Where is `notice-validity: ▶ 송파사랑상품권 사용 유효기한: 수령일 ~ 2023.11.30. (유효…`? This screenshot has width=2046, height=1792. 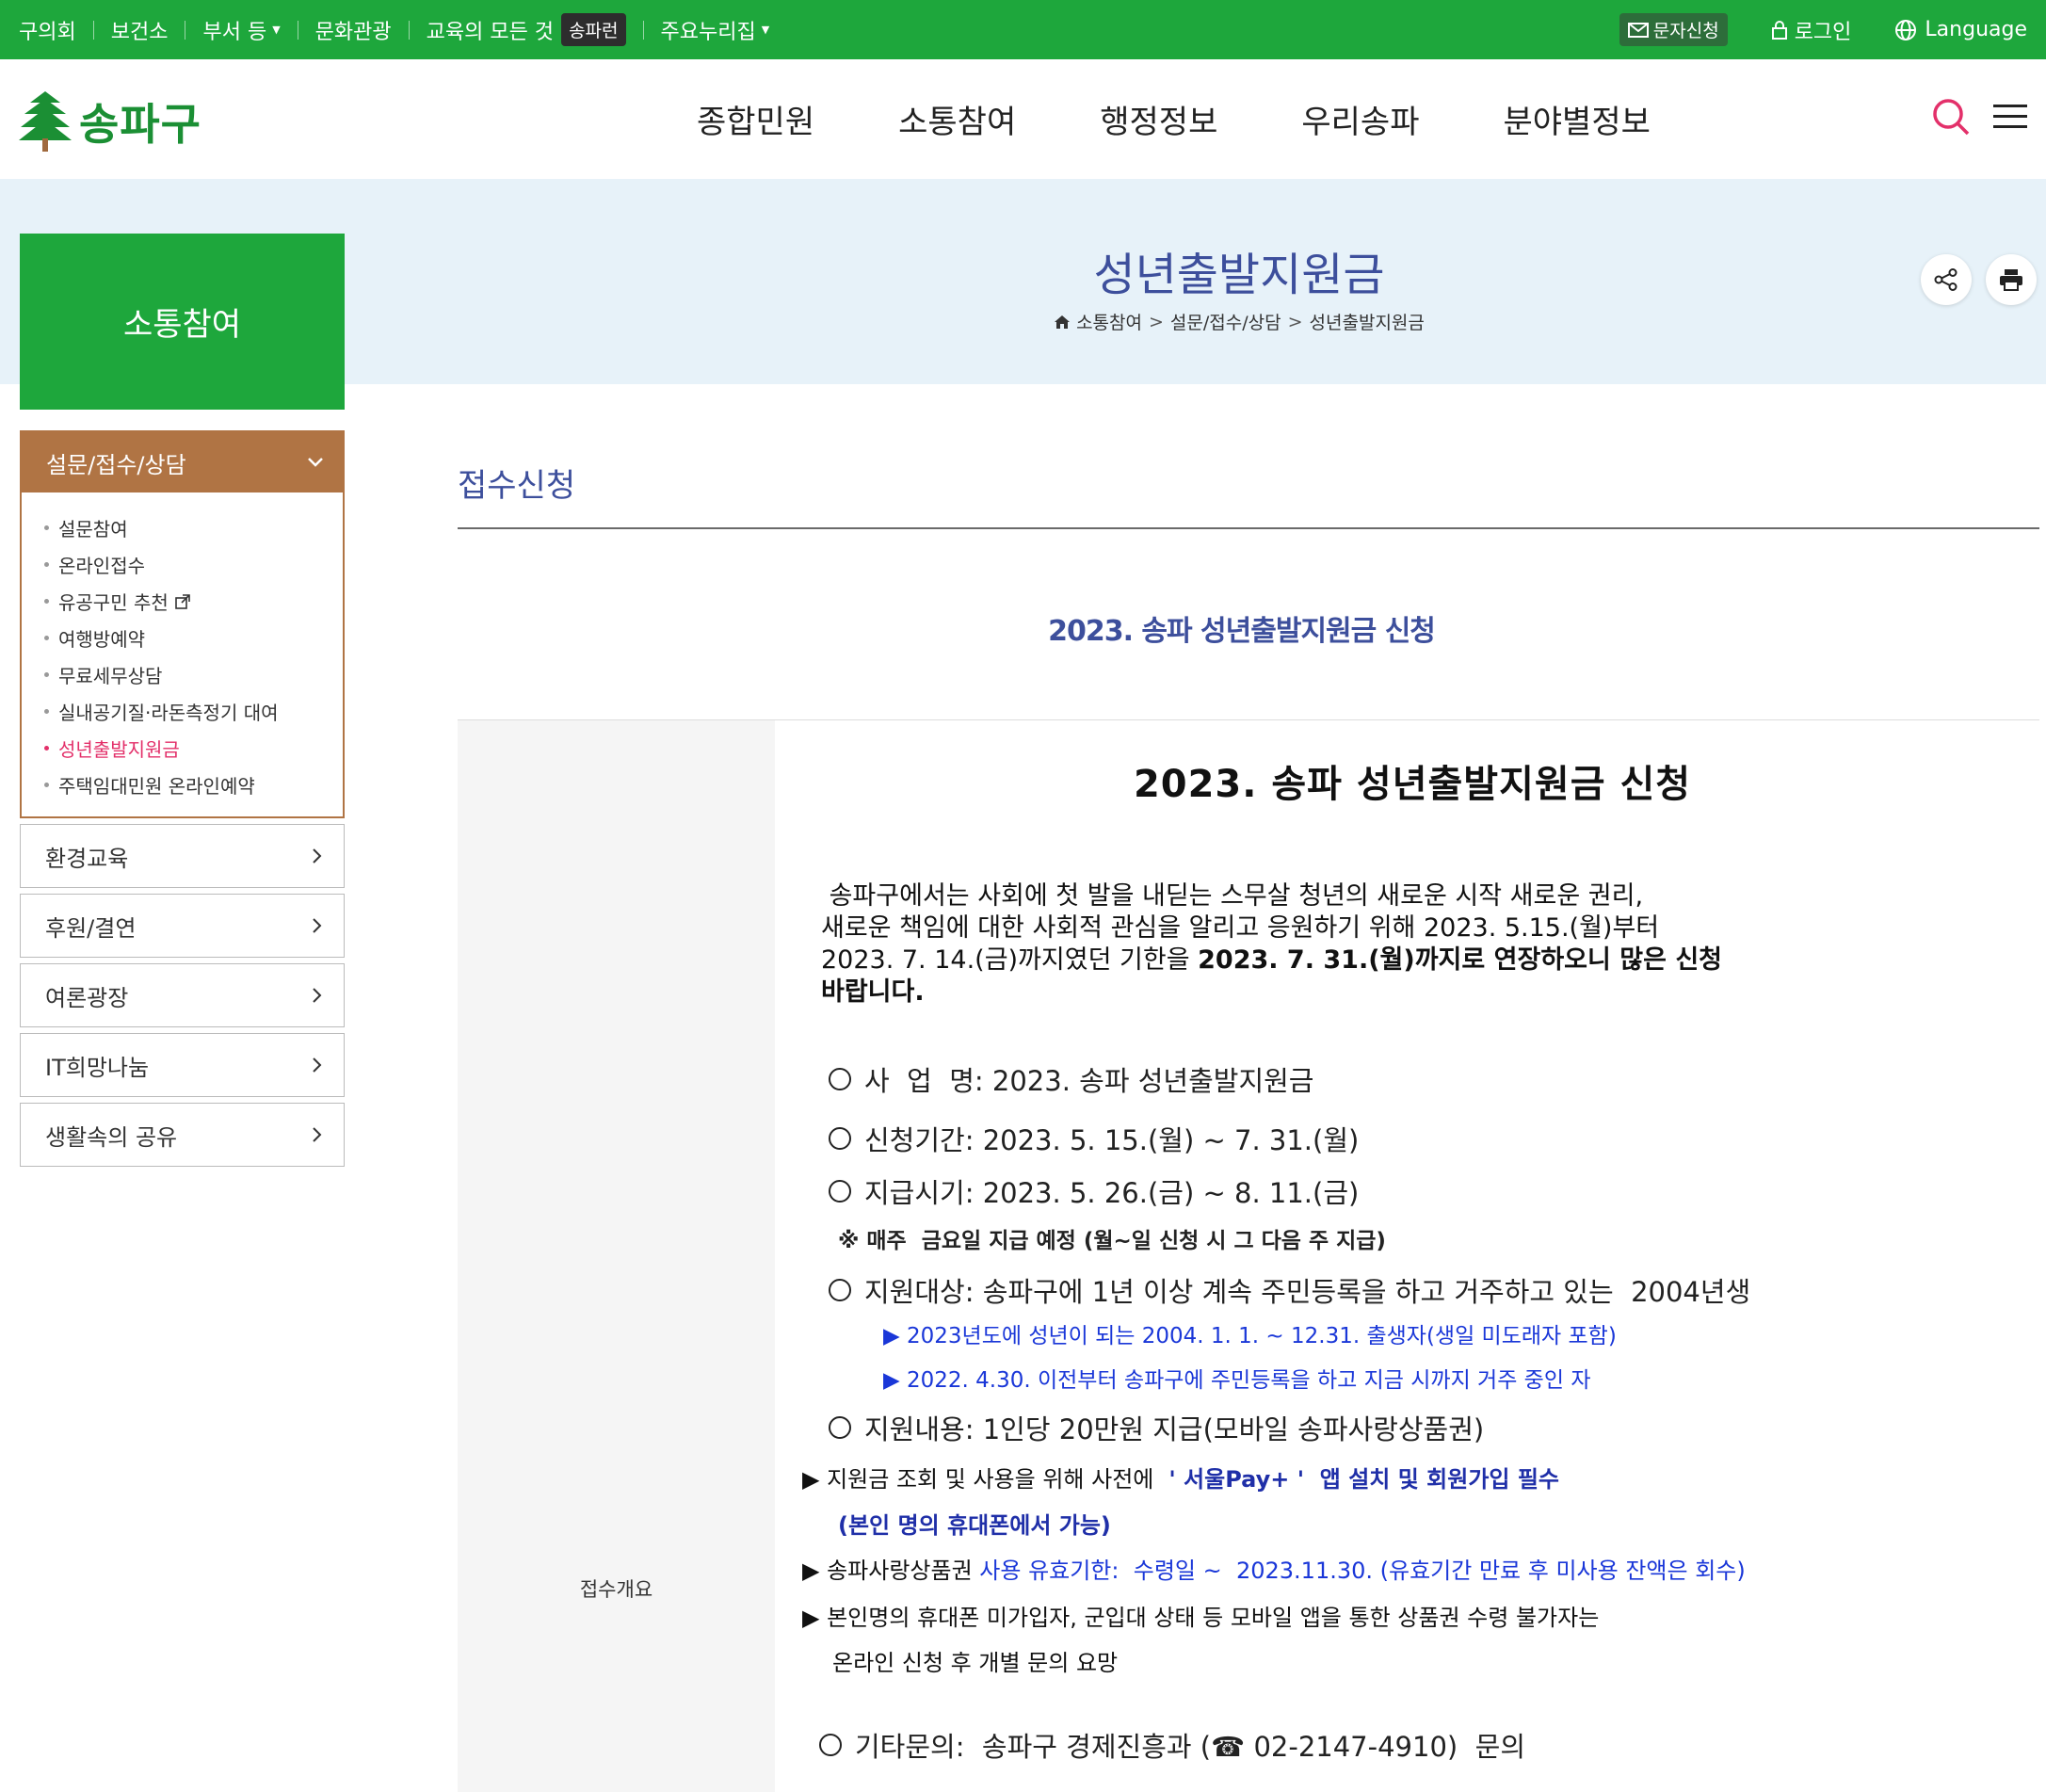
notice-validity: ▶ 송파사랑상품권 사용 유효기한: 수령일 ~ 2023.11.30. (유효… is located at coordinates (1274, 1571).